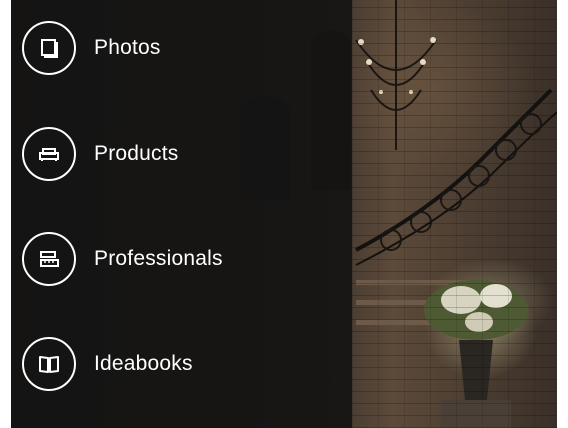  I want to click on menu-item-ideabooks: Ideabooks, so click(181, 365).